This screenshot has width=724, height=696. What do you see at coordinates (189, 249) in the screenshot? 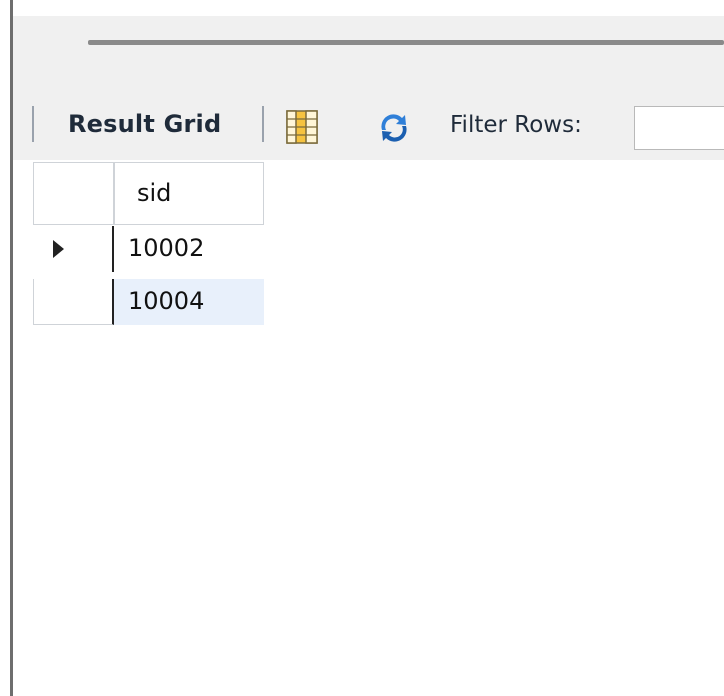
I see `cell-sid: 10002` at bounding box center [189, 249].